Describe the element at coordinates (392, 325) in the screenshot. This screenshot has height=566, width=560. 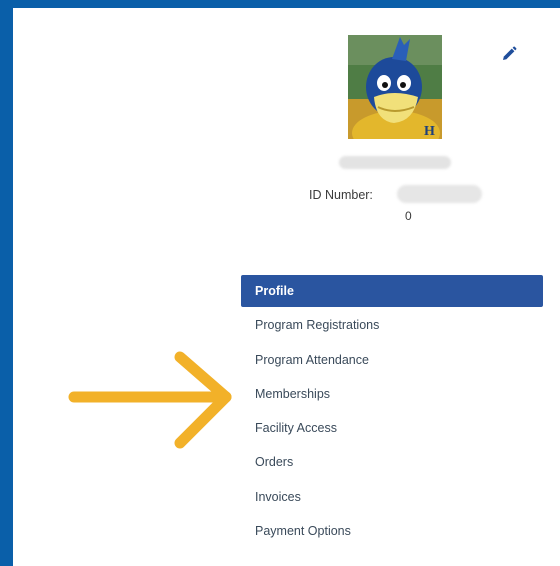
I see `menu-item-program-registrations: Program Registrations` at that location.